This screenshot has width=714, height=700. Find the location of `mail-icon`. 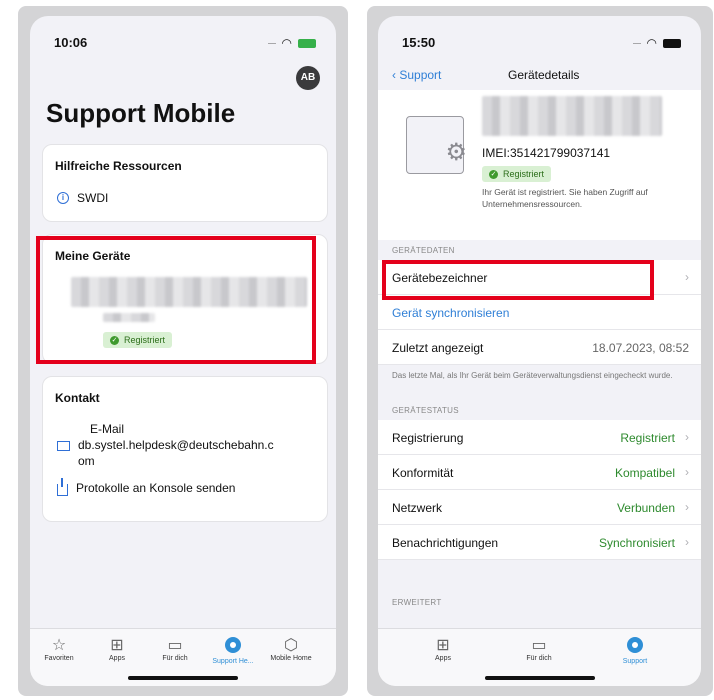

mail-icon is located at coordinates (63, 446).